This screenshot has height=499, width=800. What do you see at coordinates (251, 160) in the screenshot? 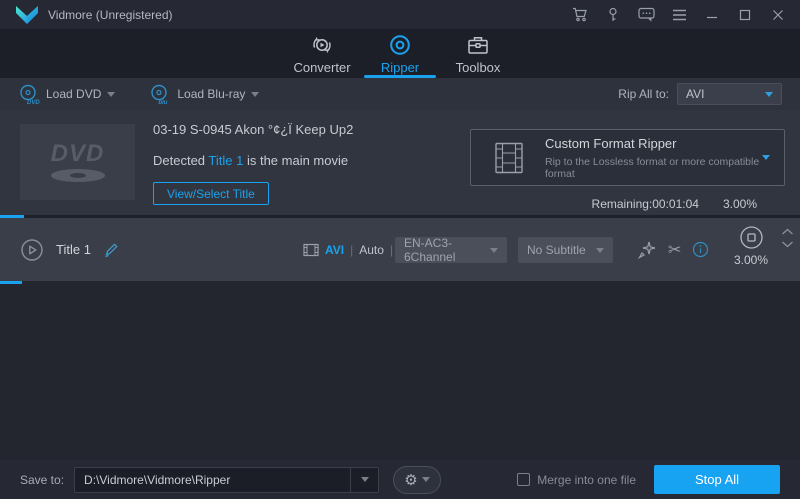
I see `detected-text: Detected Title 1 is the main movie` at bounding box center [251, 160].